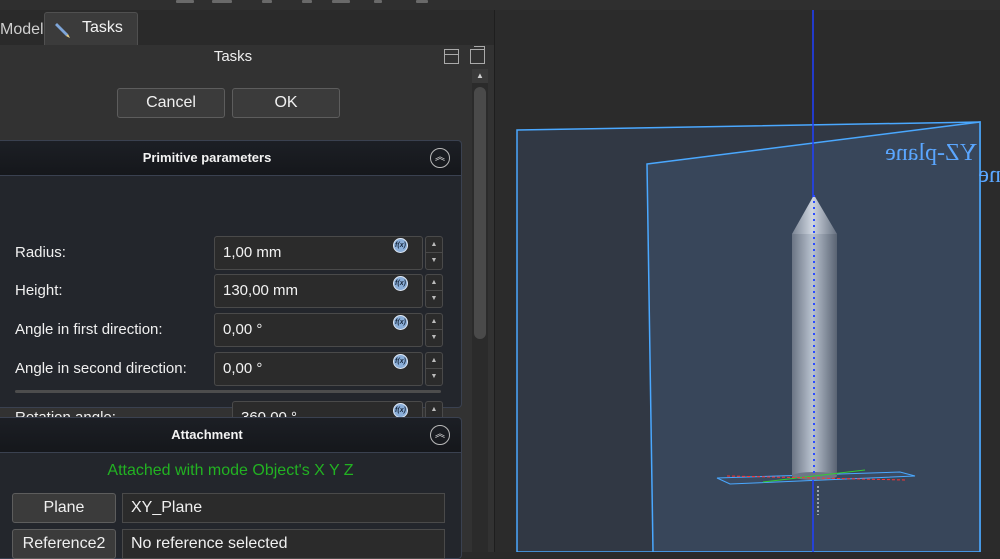 This screenshot has width=1000, height=559. What do you see at coordinates (64, 508) in the screenshot?
I see `reference1-button: Plane` at bounding box center [64, 508].